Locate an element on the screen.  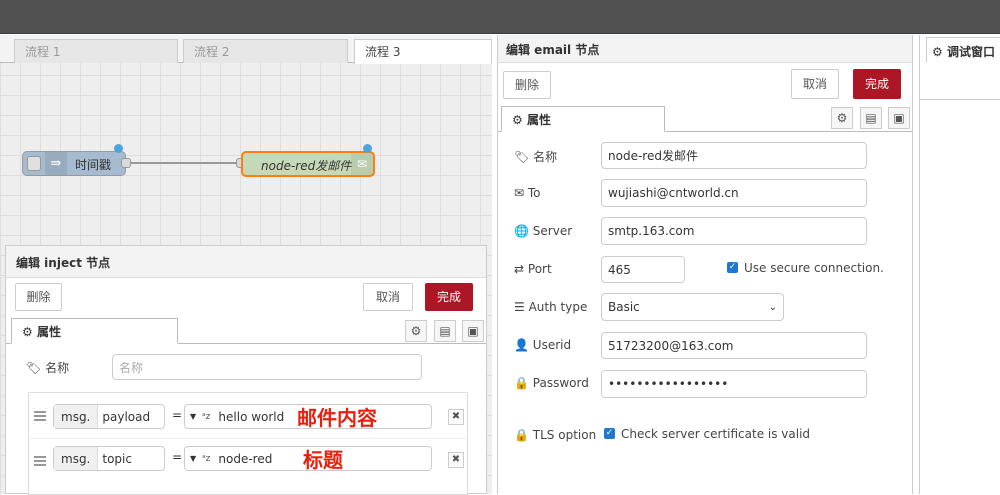
header-bar is located at coordinates (500, 17).